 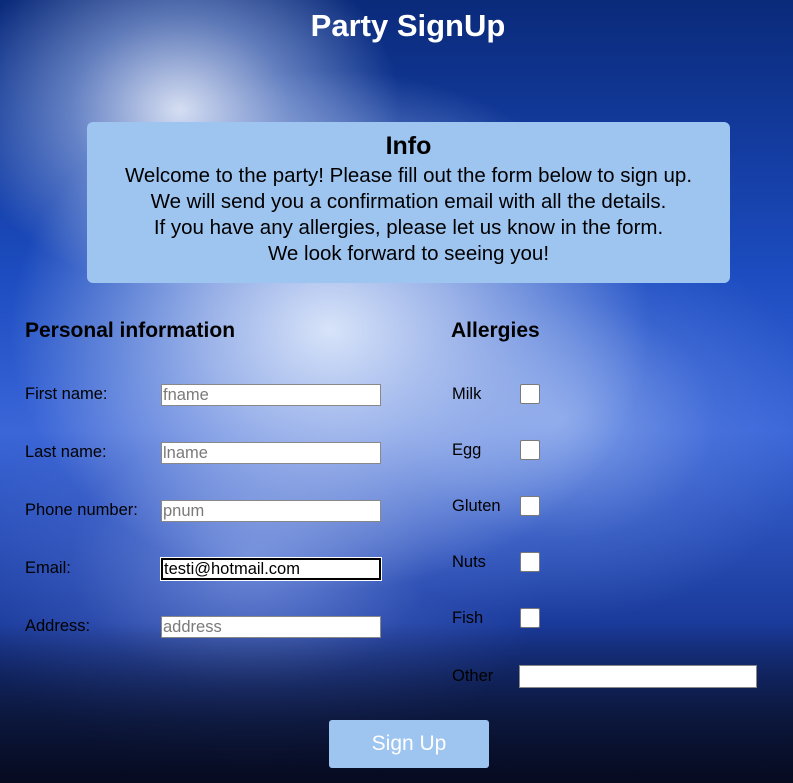 What do you see at coordinates (468, 618) in the screenshot?
I see `fish-label: Fish` at bounding box center [468, 618].